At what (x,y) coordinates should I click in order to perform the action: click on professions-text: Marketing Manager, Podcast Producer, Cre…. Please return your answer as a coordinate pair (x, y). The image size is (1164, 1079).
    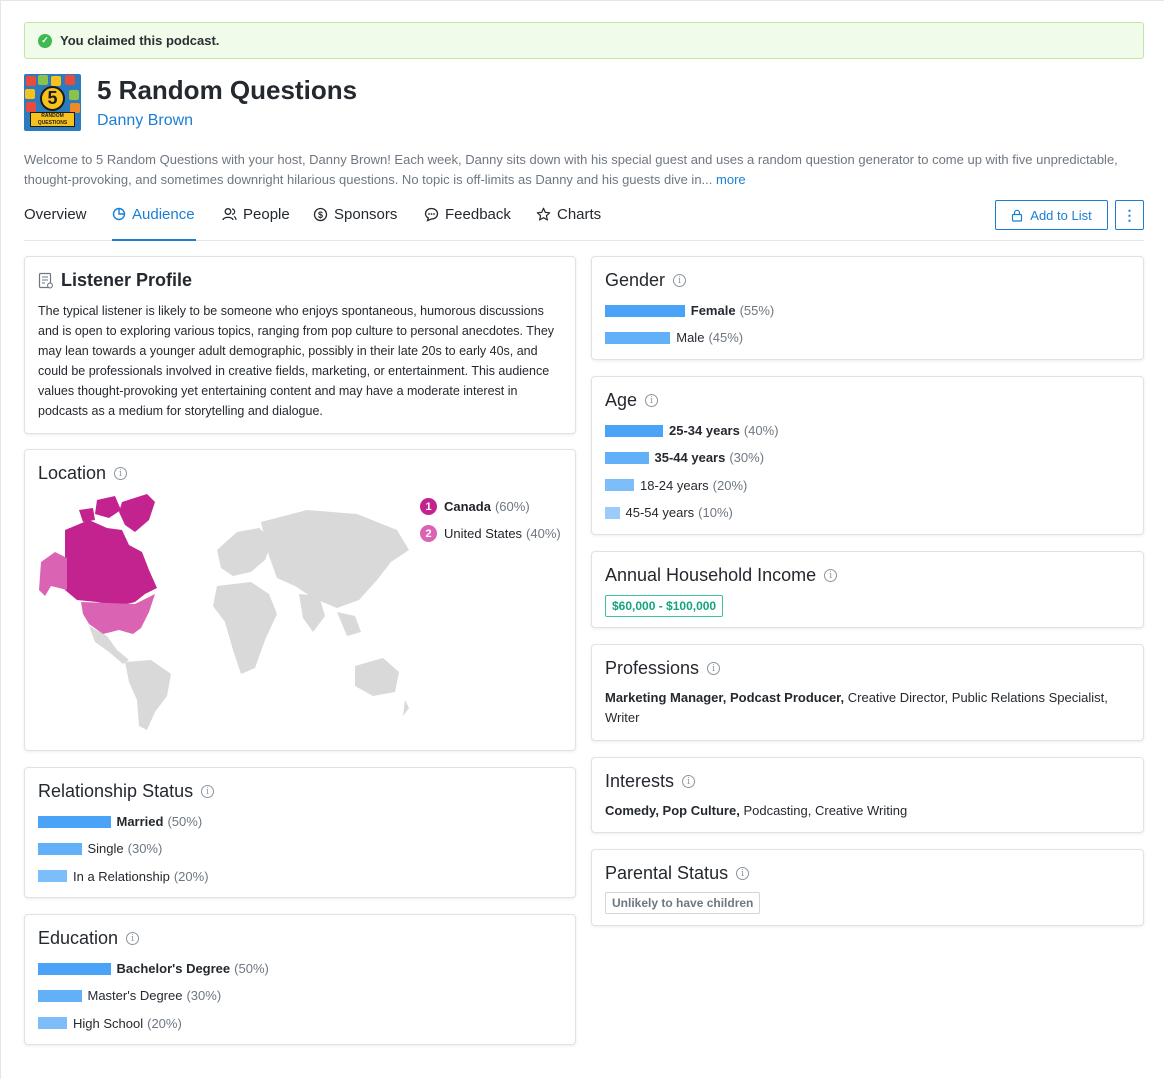
    Looking at the image, I should click on (867, 708).